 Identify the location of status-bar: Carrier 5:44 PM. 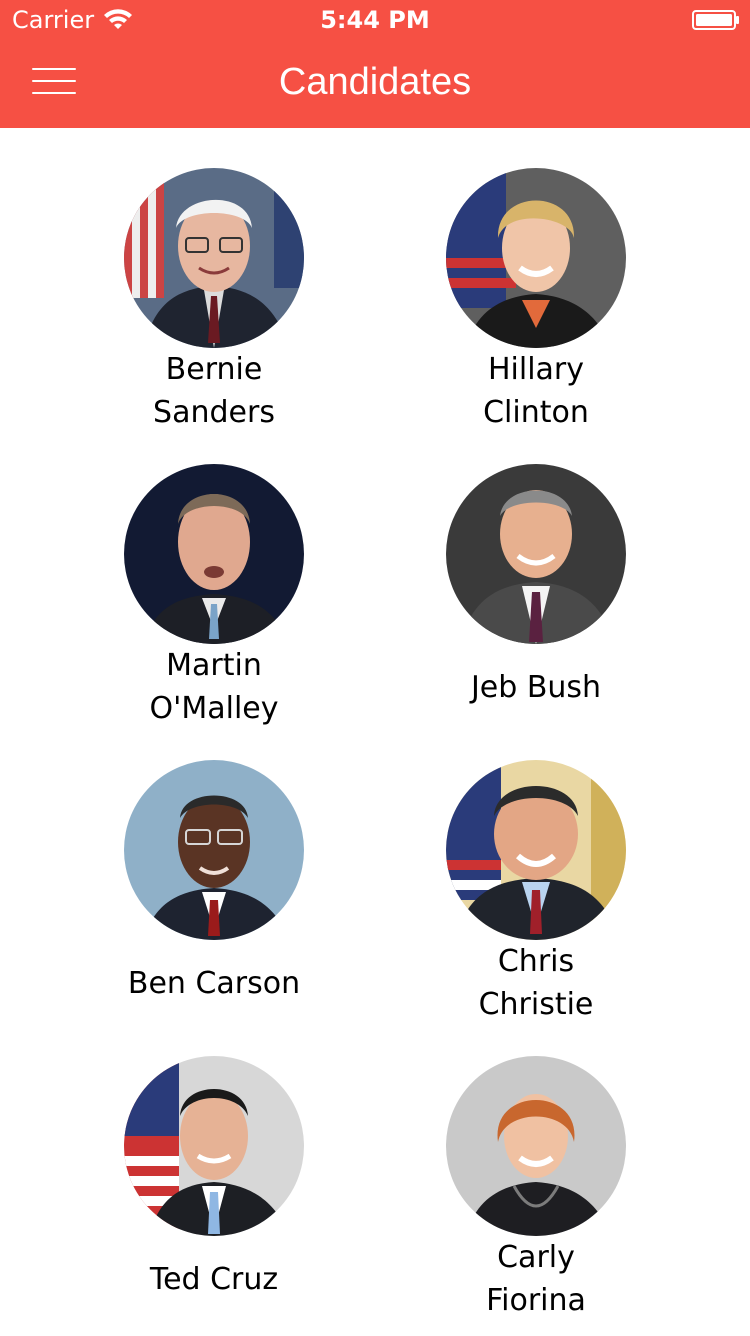
(375, 20).